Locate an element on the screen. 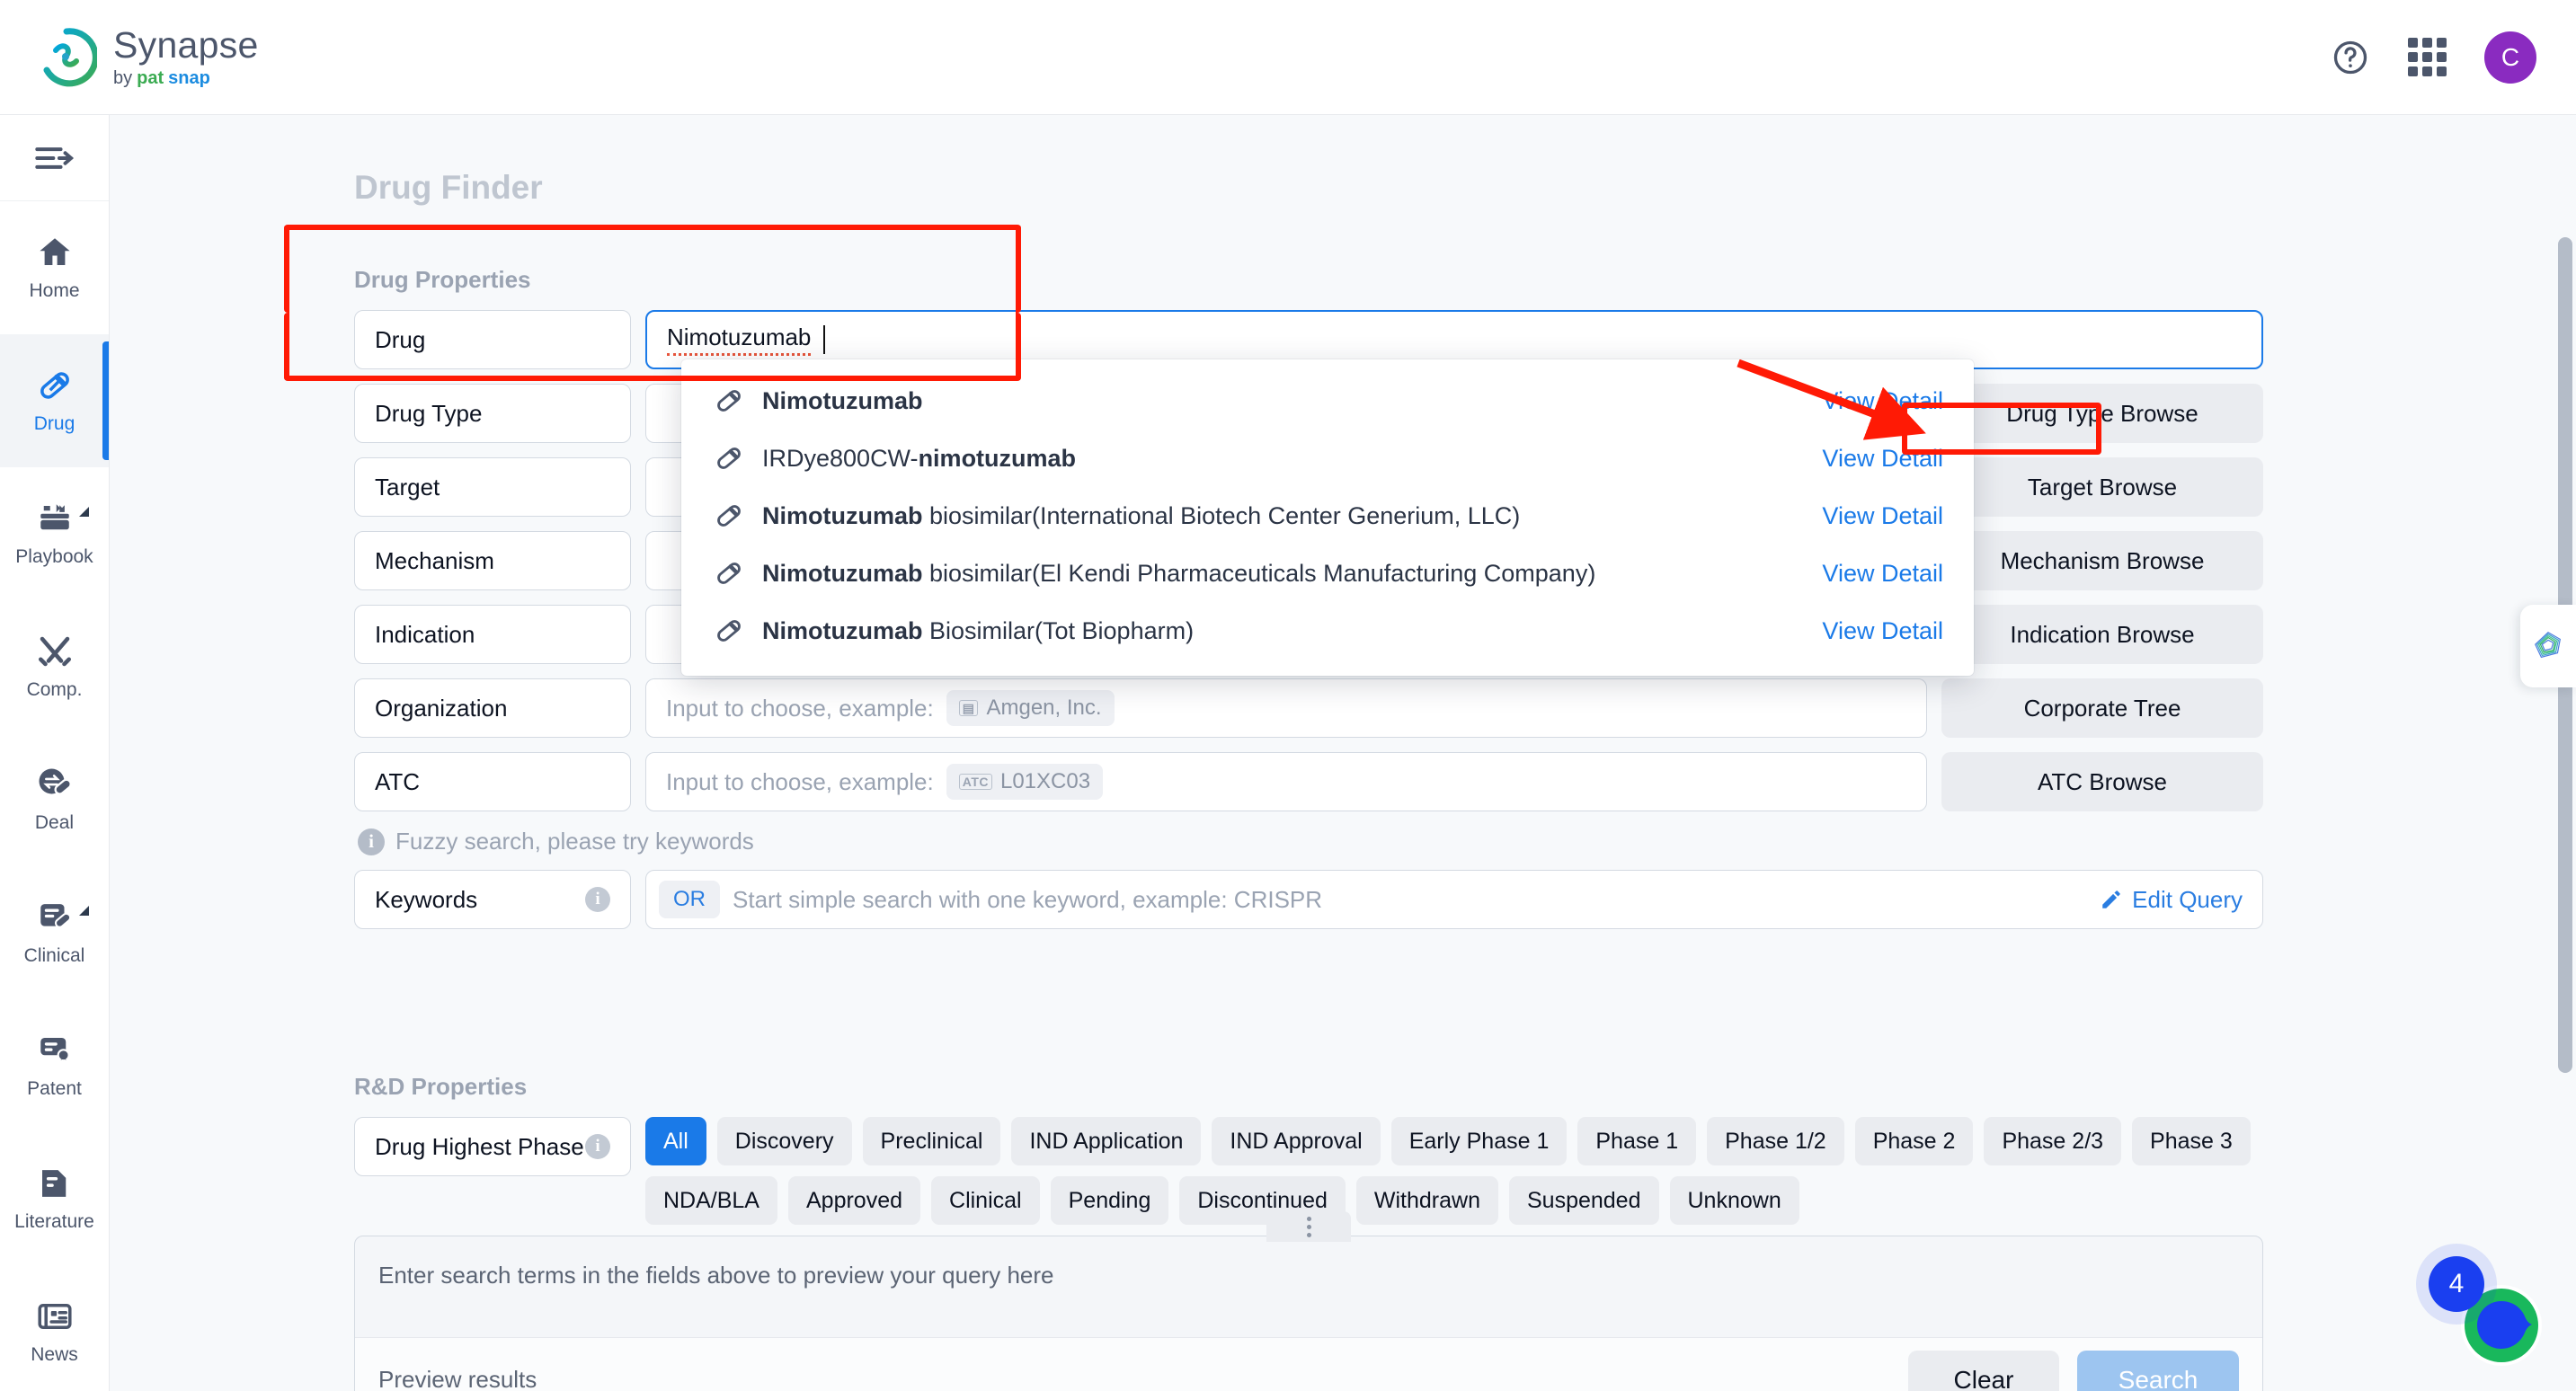  mechanism-browse-button: Mechanism Browse is located at coordinates (2102, 560).